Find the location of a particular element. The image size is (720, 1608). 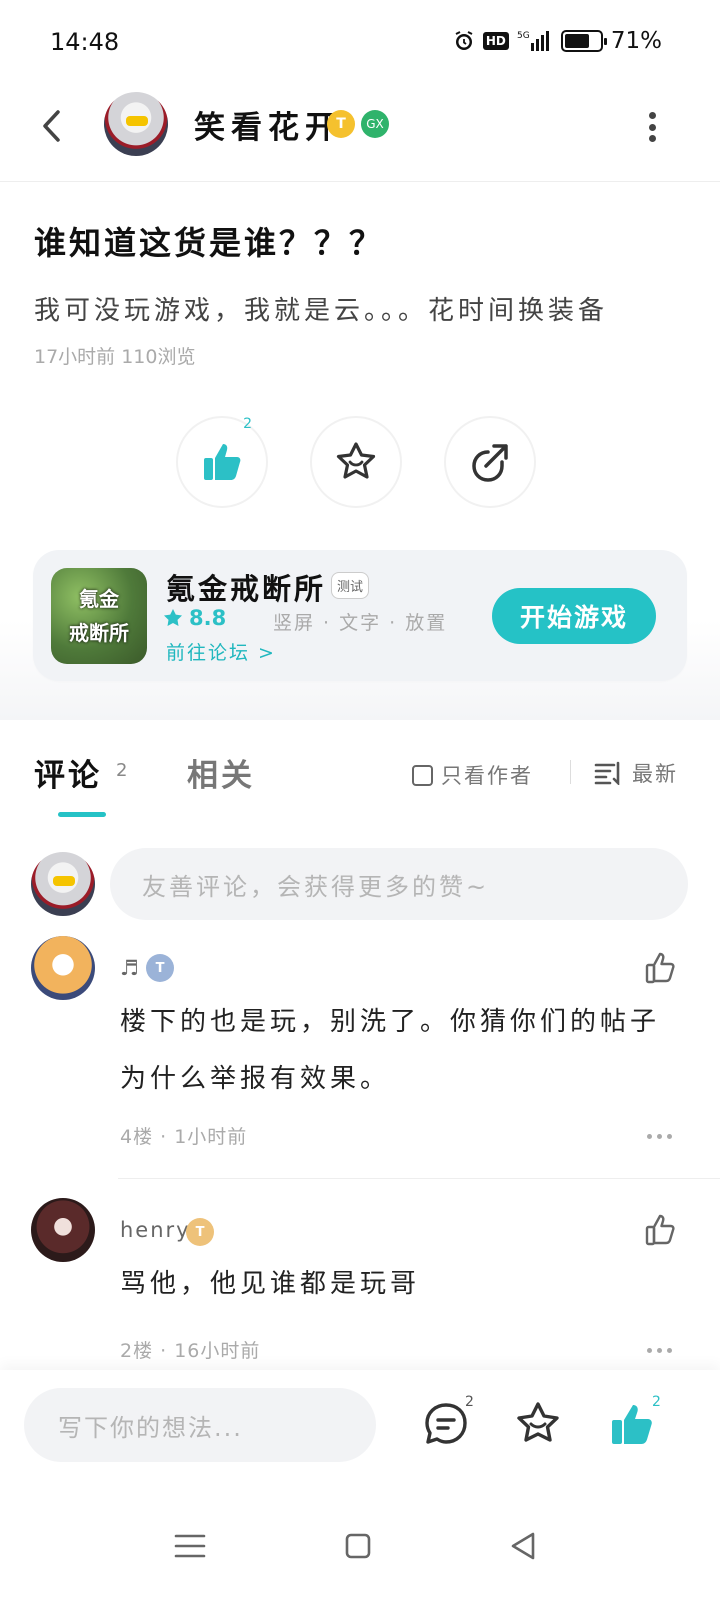

back-icon is located at coordinates (53, 126).